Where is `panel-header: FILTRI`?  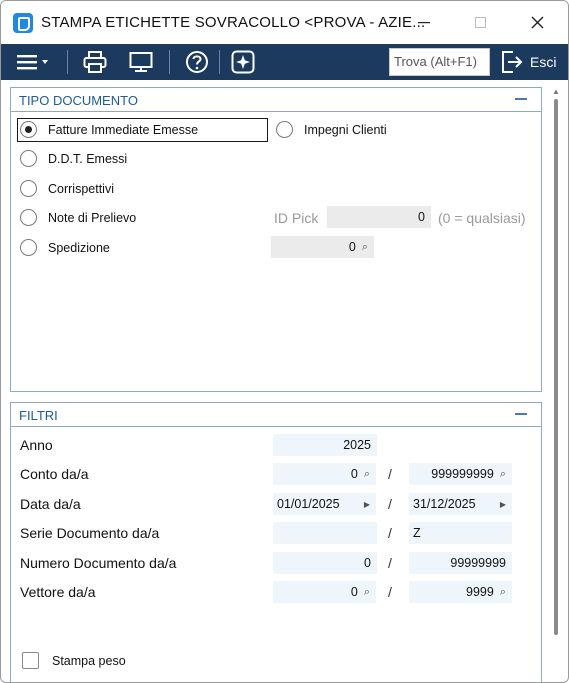
panel-header: FILTRI is located at coordinates (276, 415).